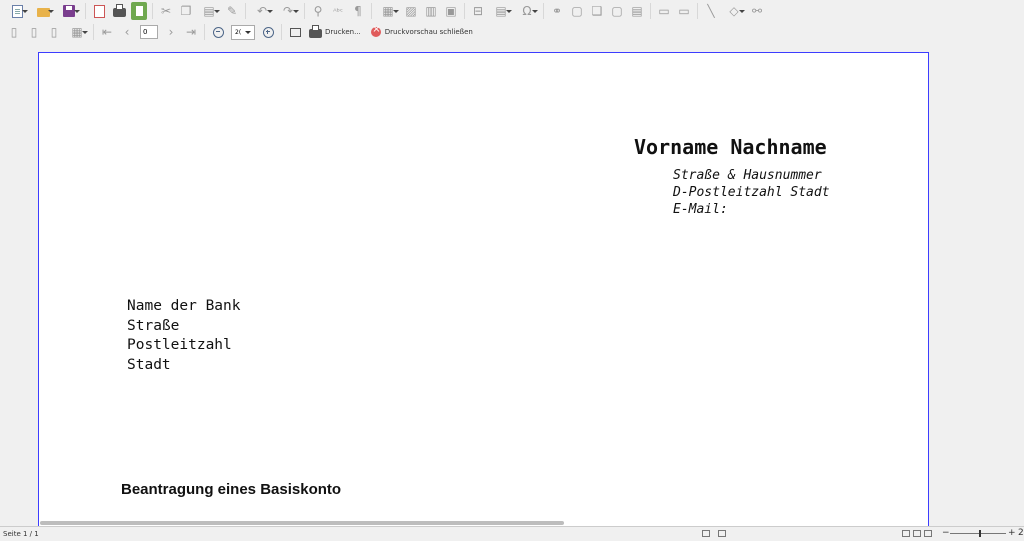 Image resolution: width=1024 pixels, height=541 pixels. Describe the element at coordinates (684, 11) in the screenshot. I see `track-changes-icon: ▭` at that location.